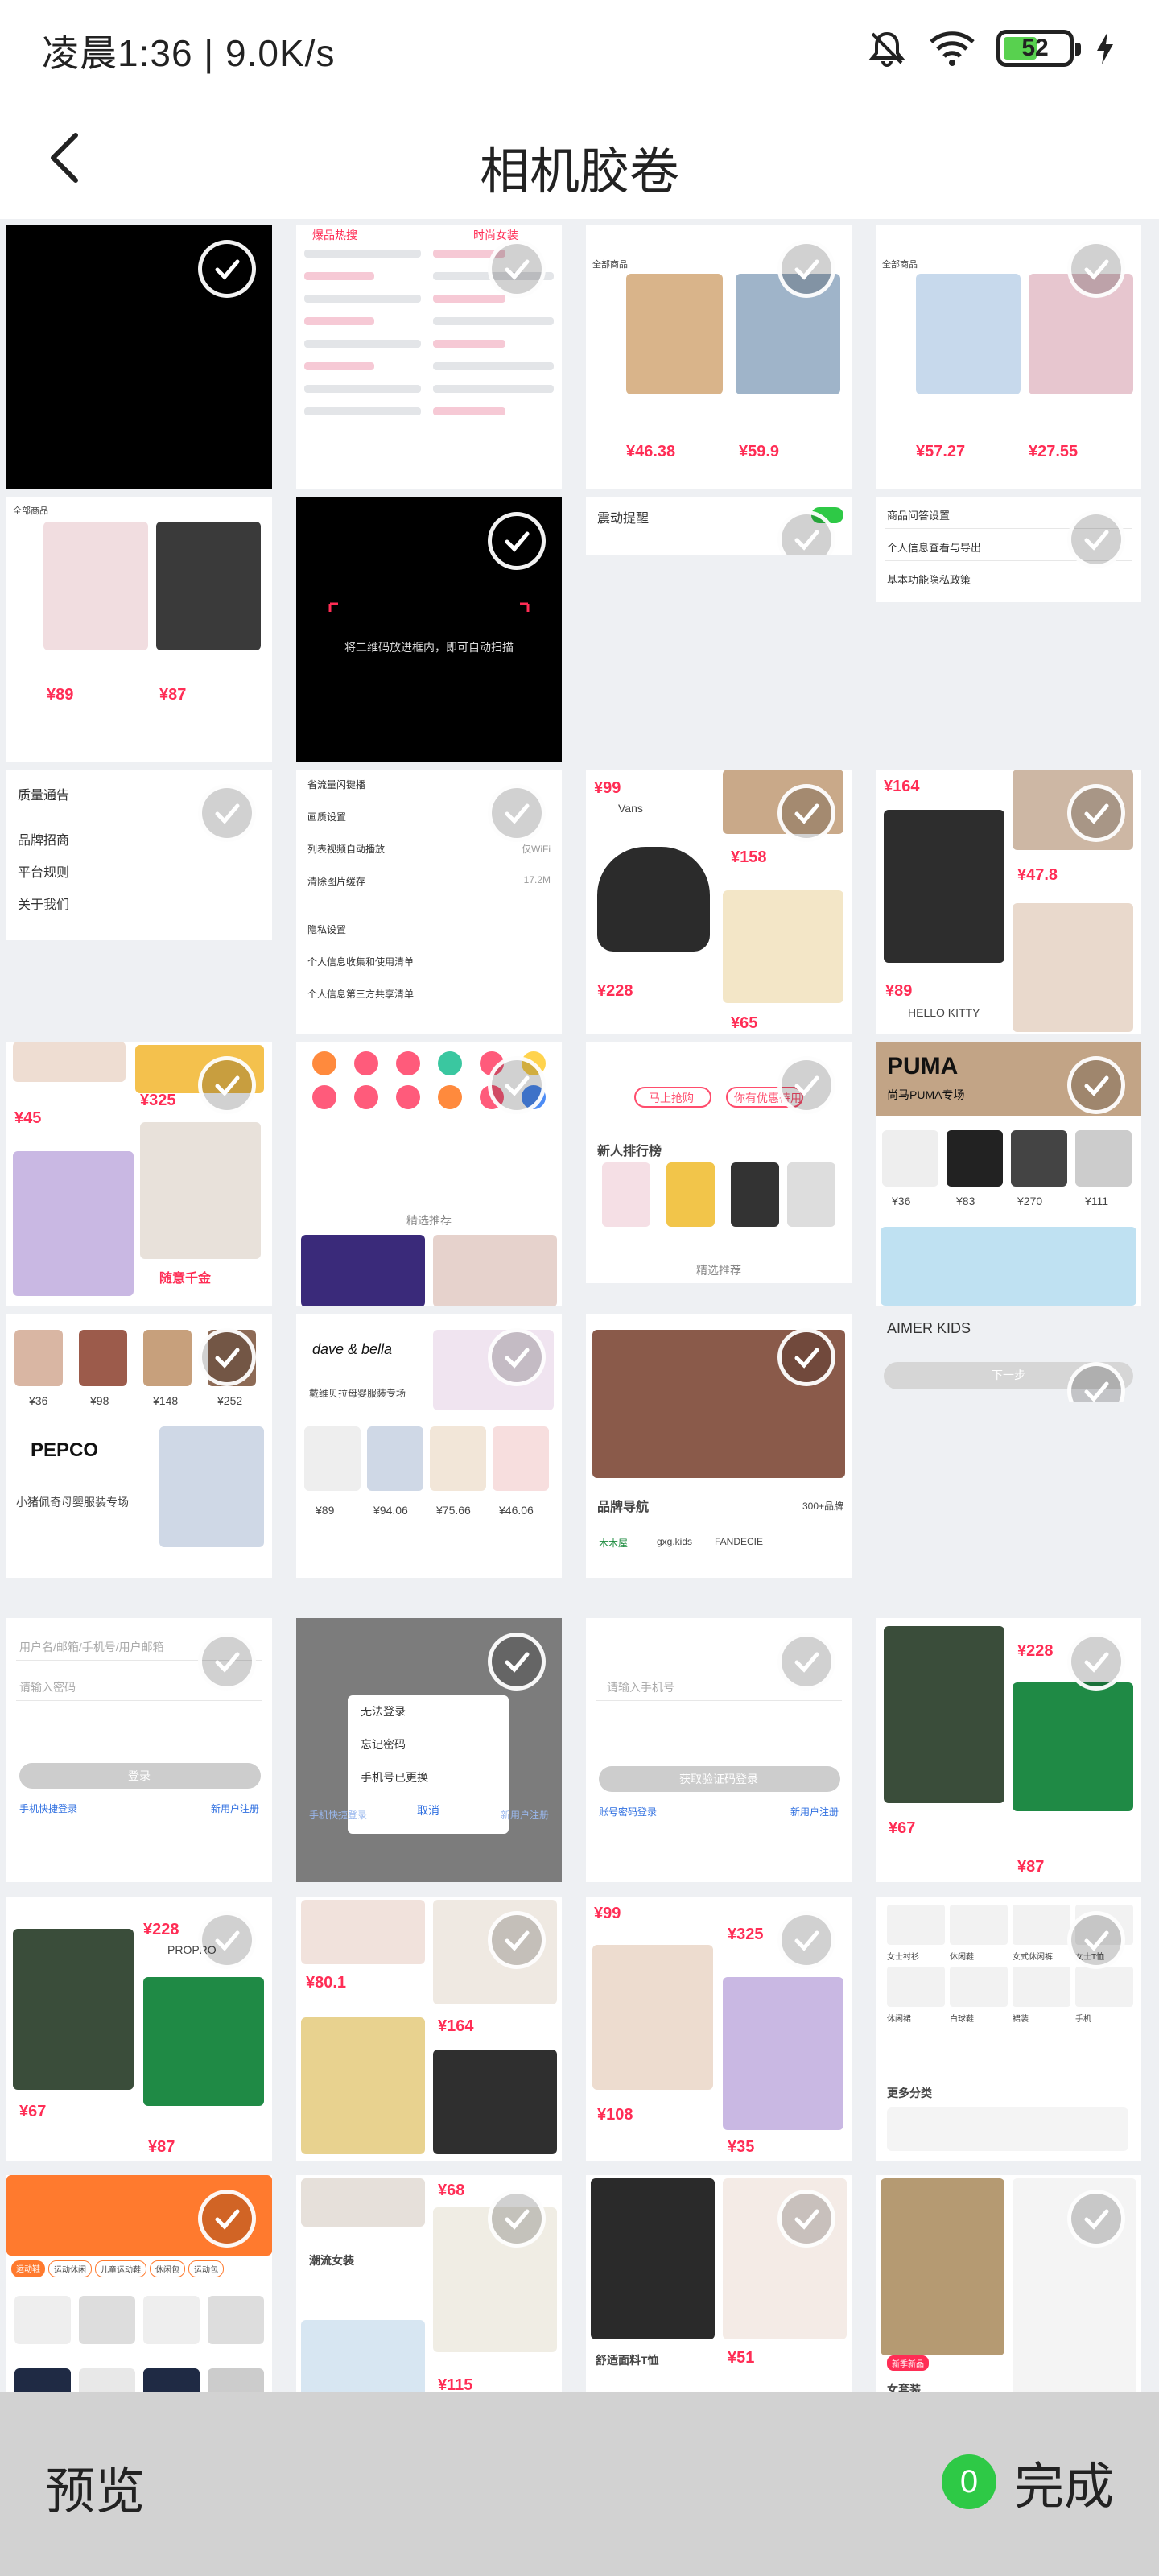 Image resolution: width=1159 pixels, height=2576 pixels. Describe the element at coordinates (1008, 902) in the screenshot. I see `photo-thumbnail: ¥164 ¥47.8 ¥89 HELLO KITTY` at that location.